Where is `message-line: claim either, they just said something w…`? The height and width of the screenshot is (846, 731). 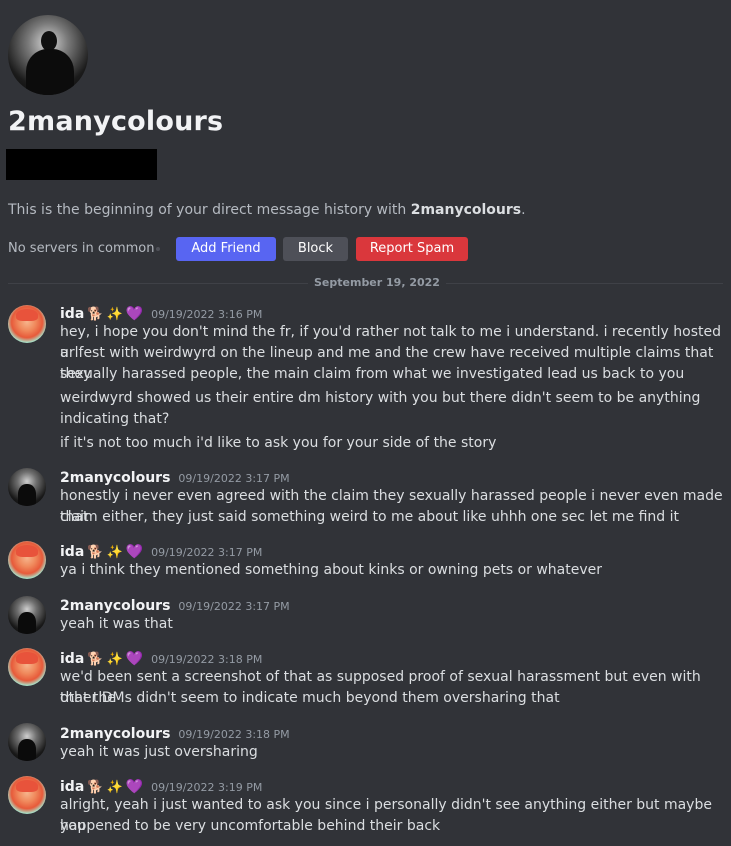
message-line: claim either, they just said something w… is located at coordinates (370, 517).